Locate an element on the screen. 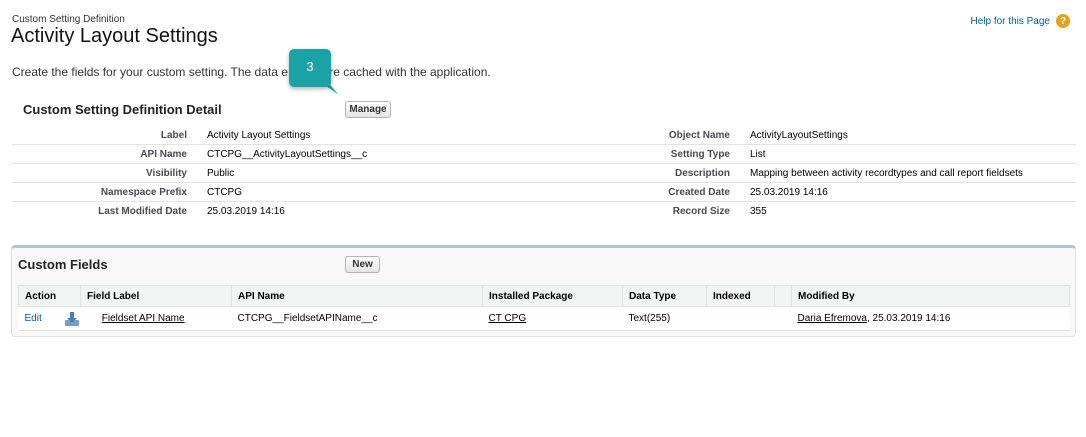 Image resolution: width=1086 pixels, height=437 pixels. detail-label: Setting Type is located at coordinates (681, 154).